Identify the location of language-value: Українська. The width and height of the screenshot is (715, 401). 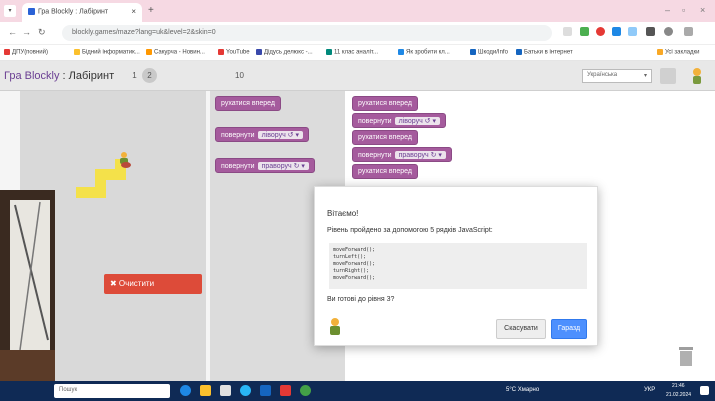
(602, 75).